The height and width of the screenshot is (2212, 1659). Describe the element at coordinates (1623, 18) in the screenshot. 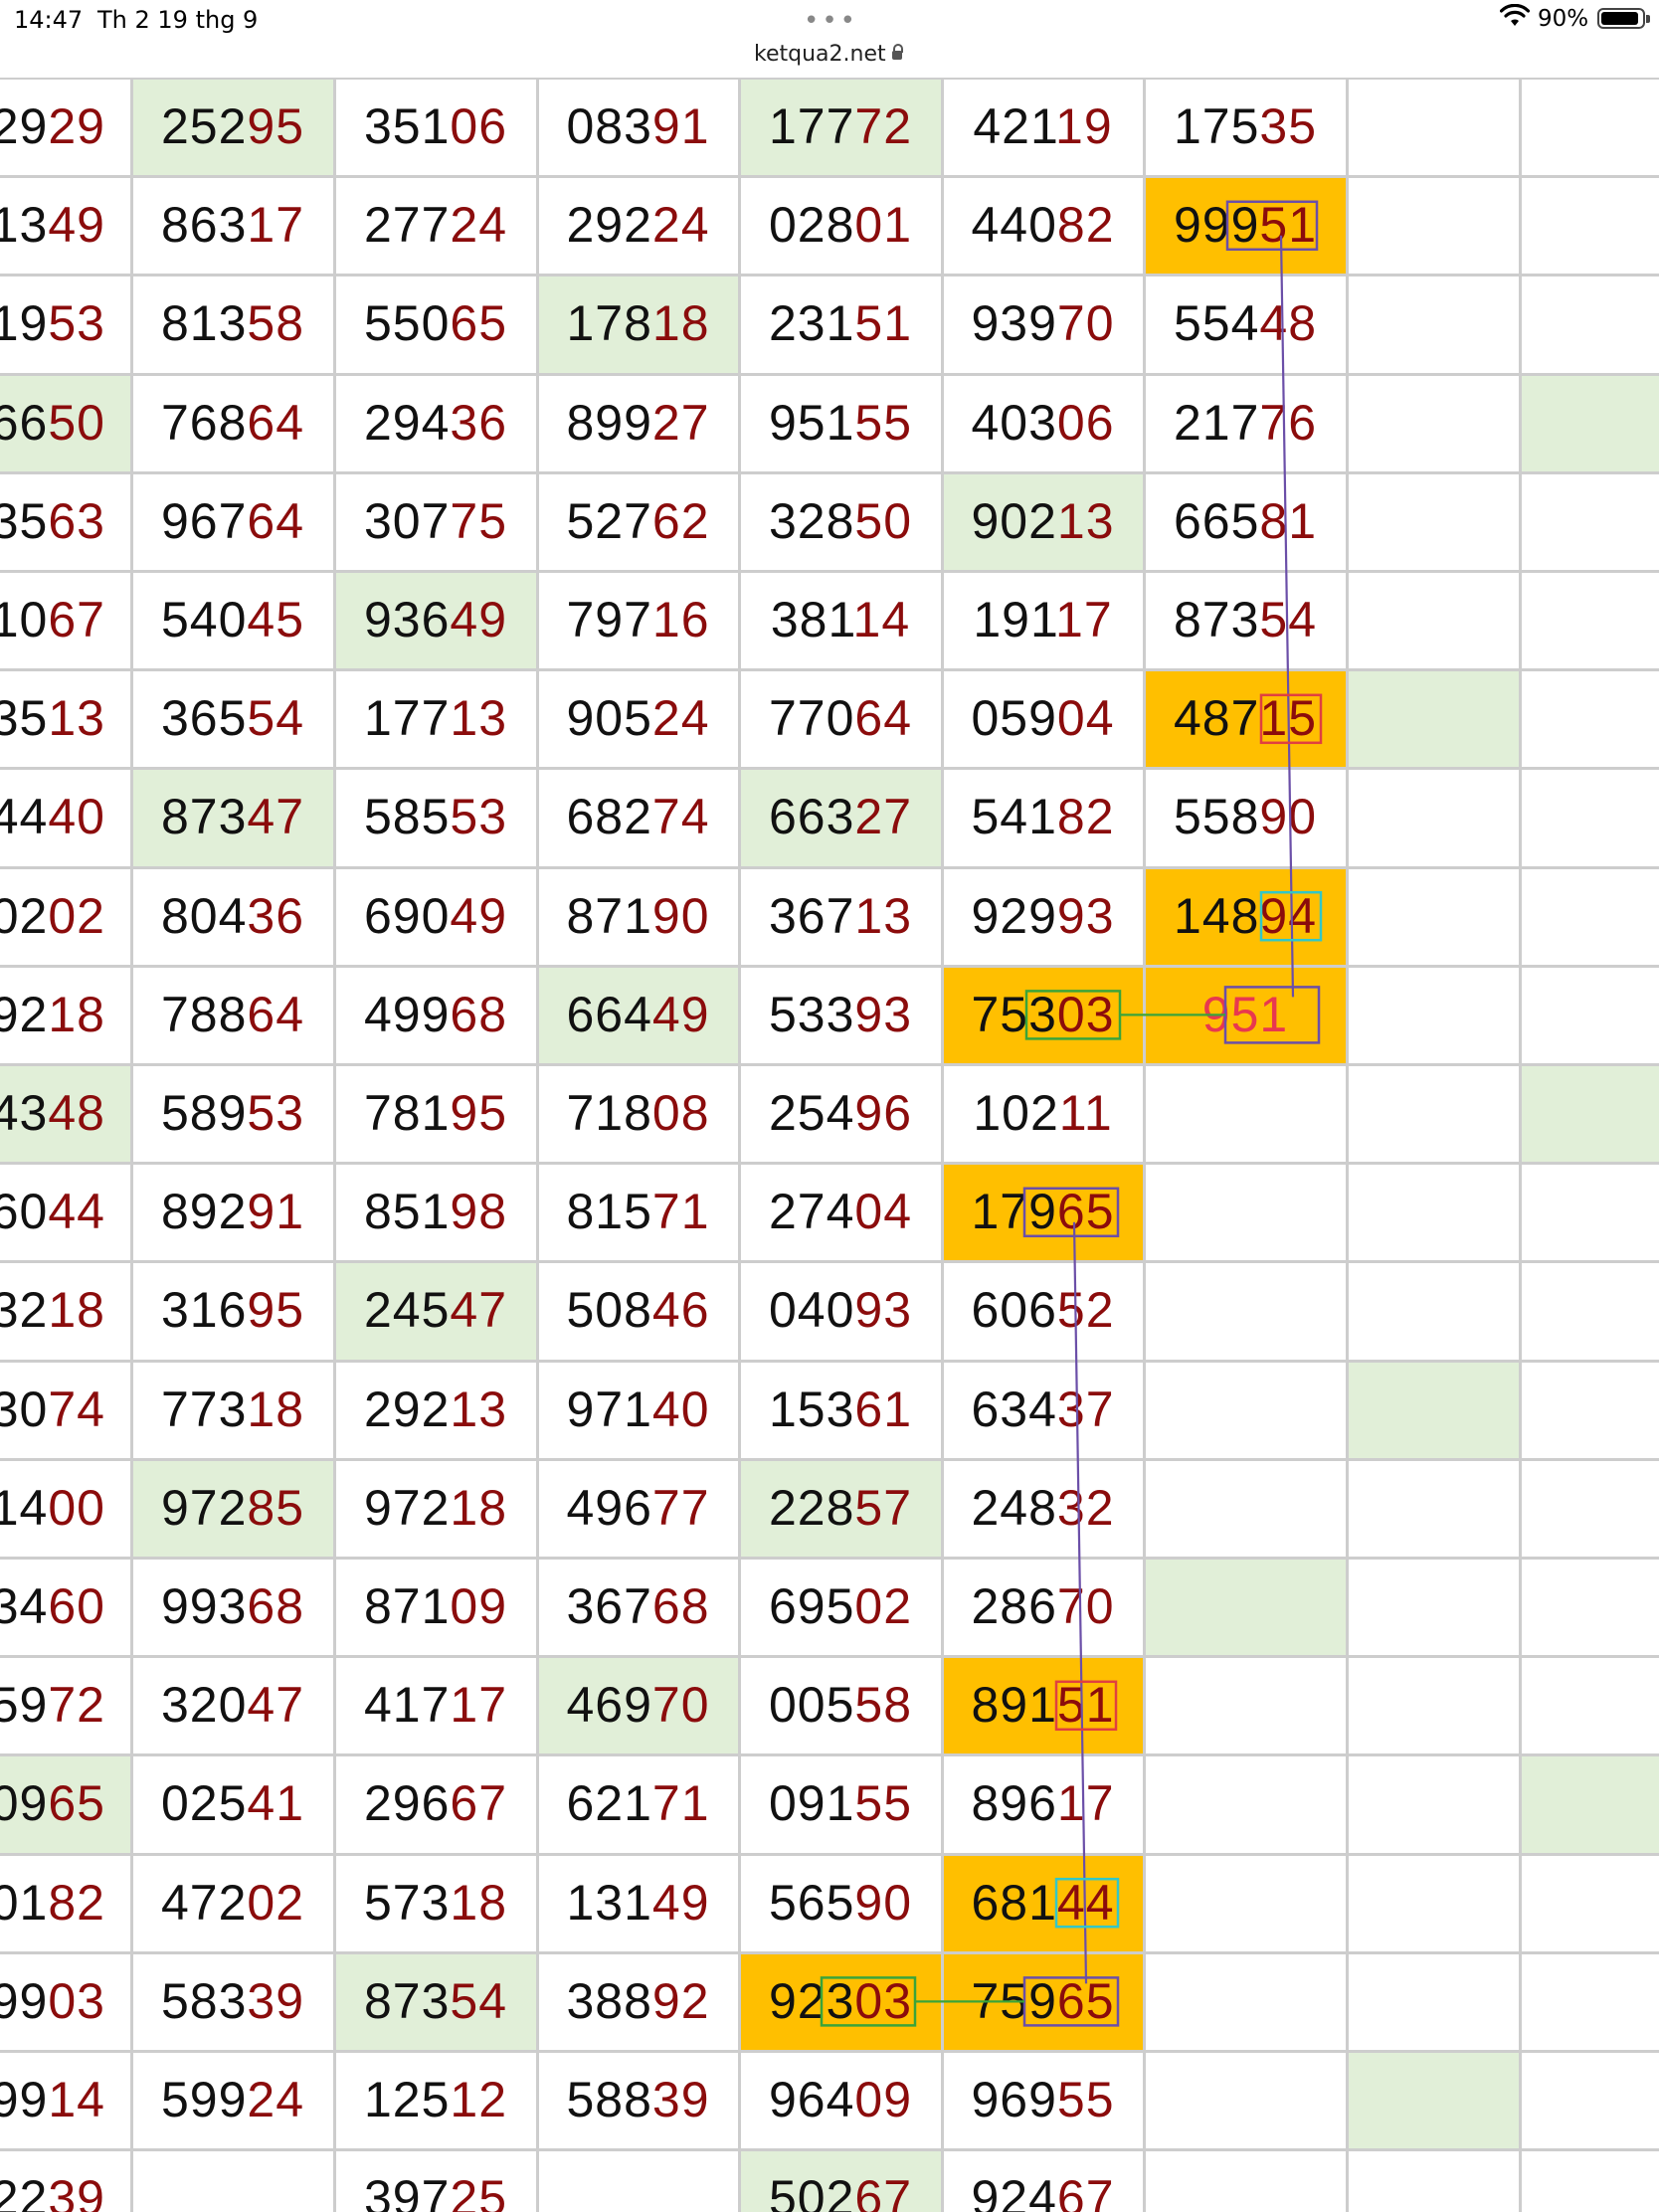

I see `battery-icon` at that location.